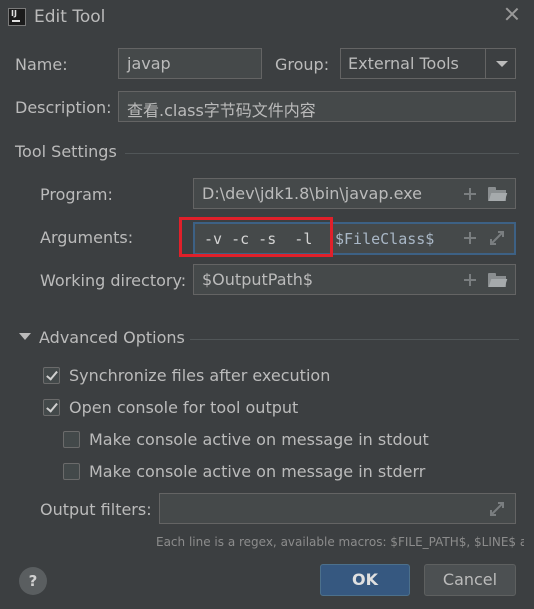 The width and height of the screenshot is (534, 609). What do you see at coordinates (71, 439) in the screenshot?
I see `console-active-stdout-checkbox` at bounding box center [71, 439].